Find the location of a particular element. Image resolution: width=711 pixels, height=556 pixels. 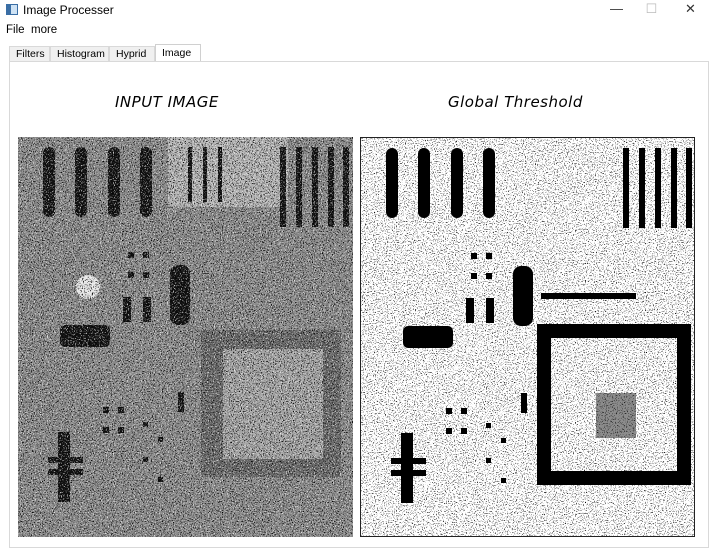

tab-image: Image is located at coordinates (178, 53).